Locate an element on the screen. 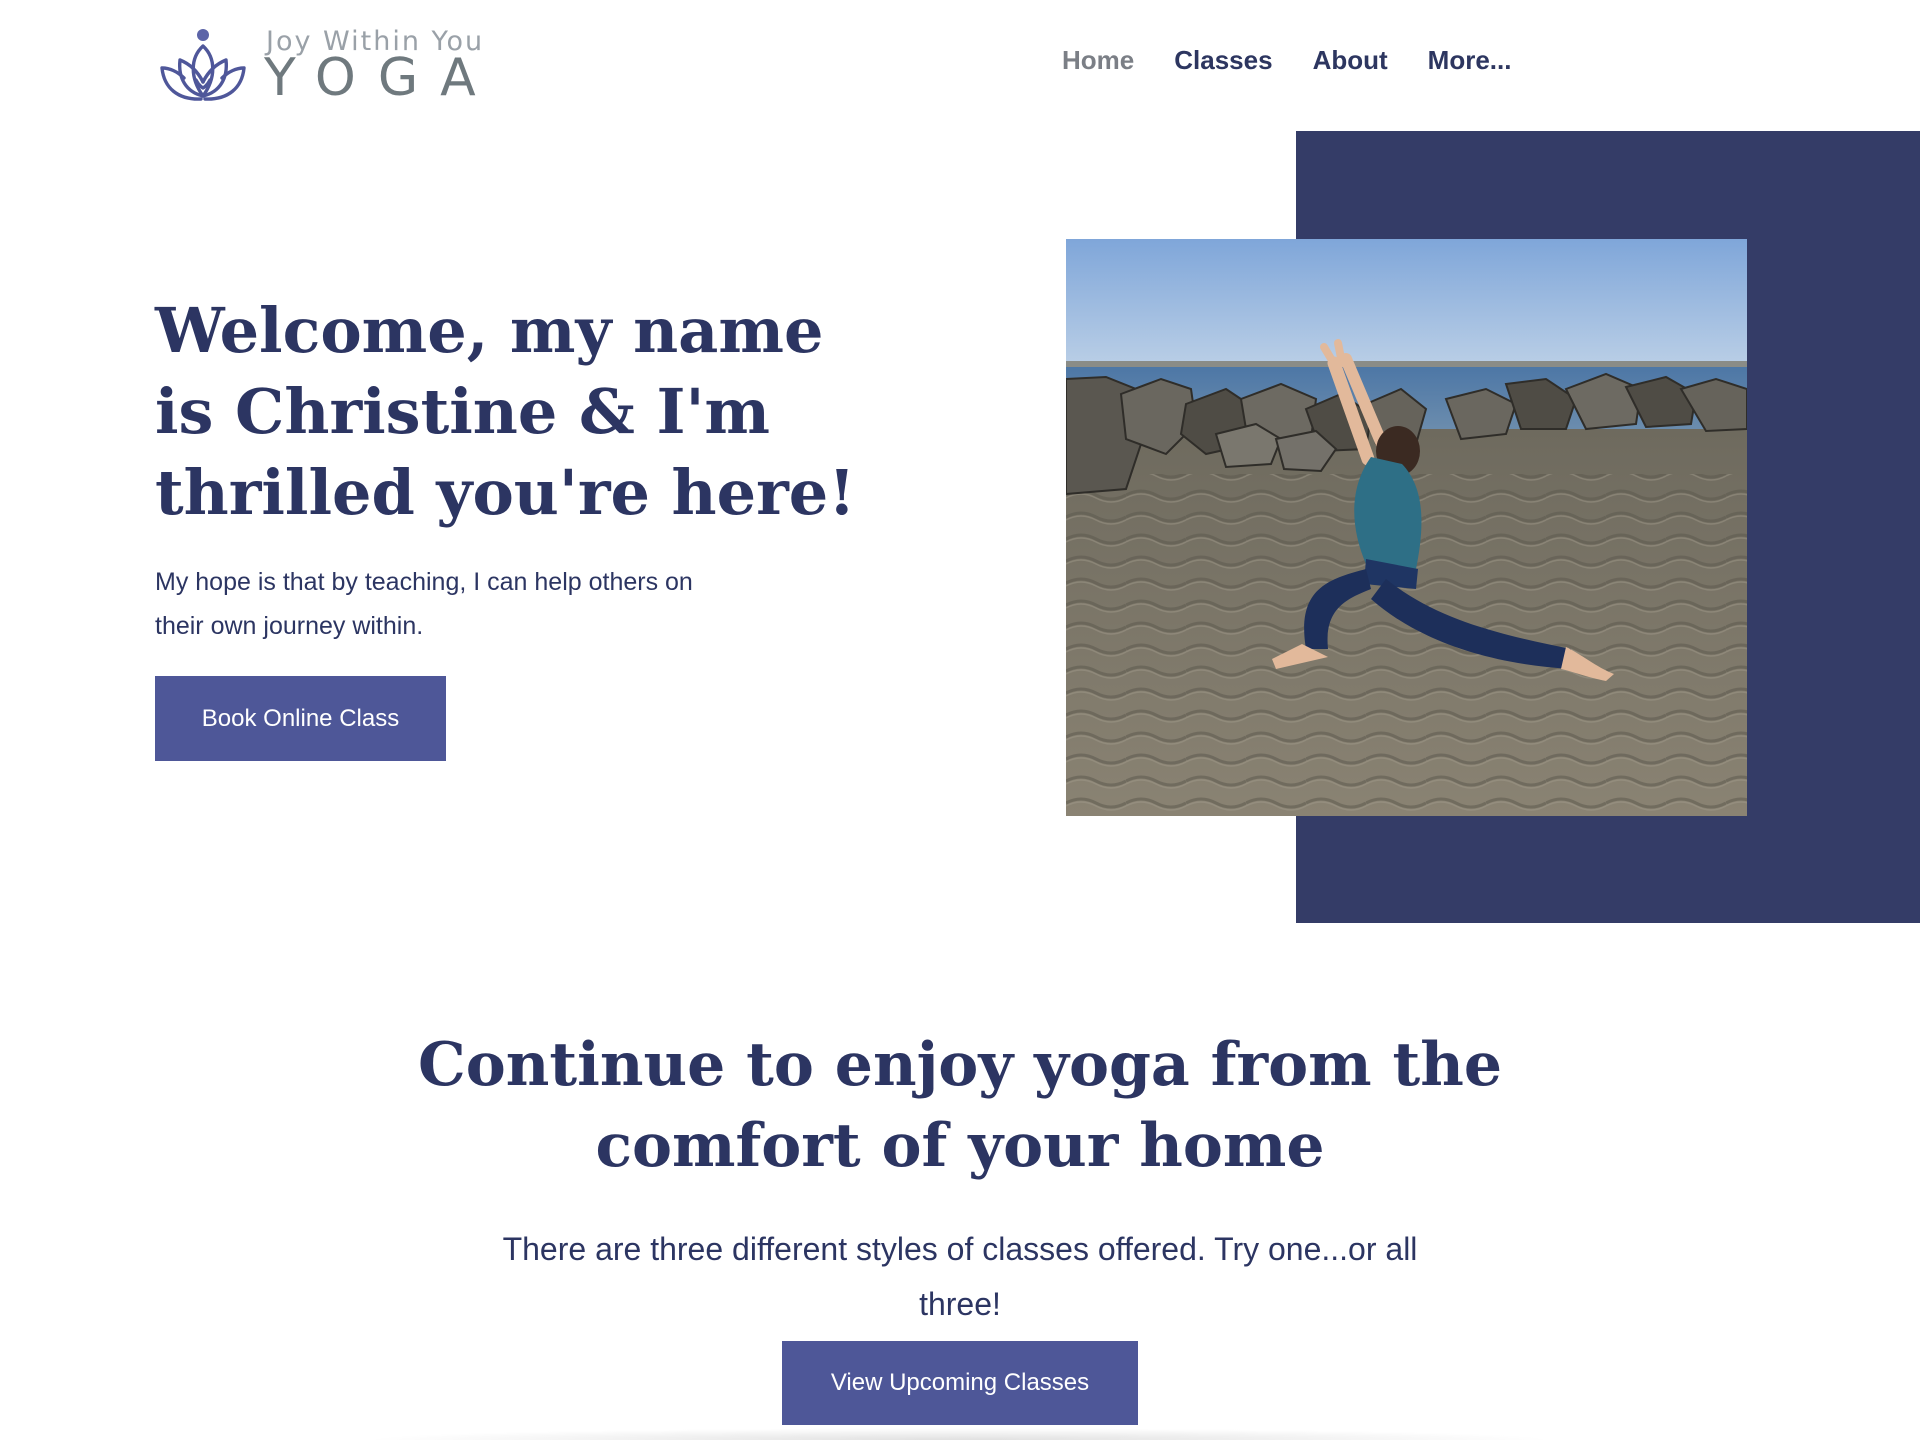 The width and height of the screenshot is (1920, 1440). site-logo: Joy Within You YOGA is located at coordinates (319, 66).